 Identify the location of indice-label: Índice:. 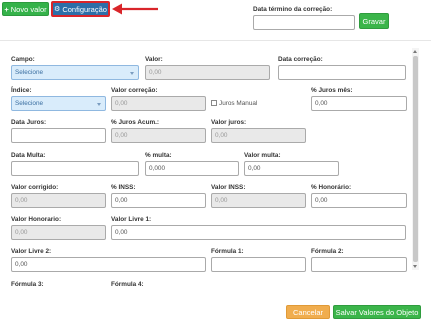
(21, 90).